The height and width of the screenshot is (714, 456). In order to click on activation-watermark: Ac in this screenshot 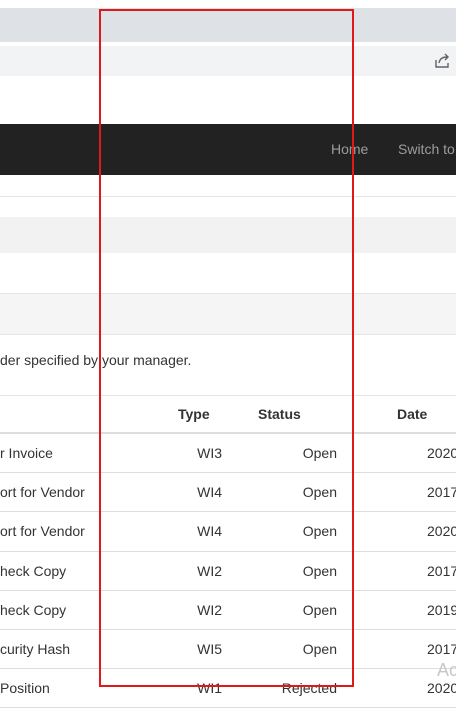, I will do `click(446, 670)`.